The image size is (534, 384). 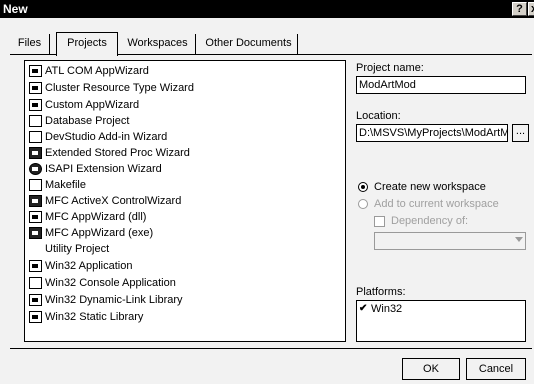 I want to click on makefile-icon, so click(x=35, y=184).